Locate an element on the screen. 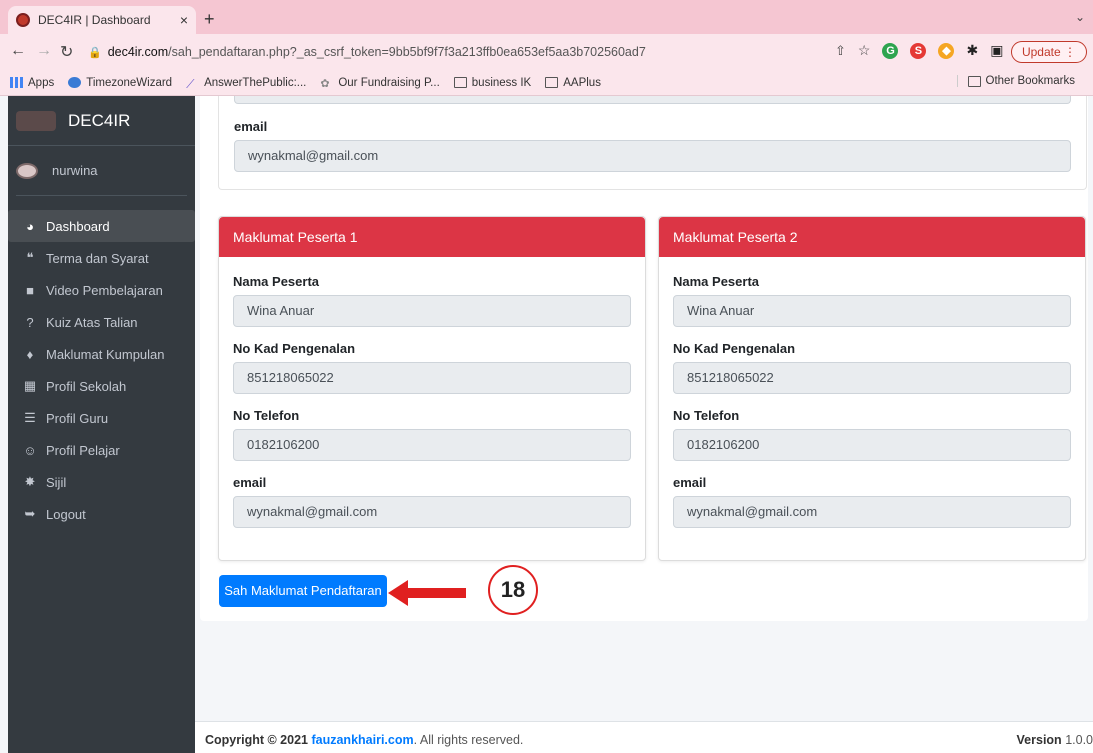 This screenshot has height=753, width=1093. brand-name: DEC4IR is located at coordinates (99, 120).